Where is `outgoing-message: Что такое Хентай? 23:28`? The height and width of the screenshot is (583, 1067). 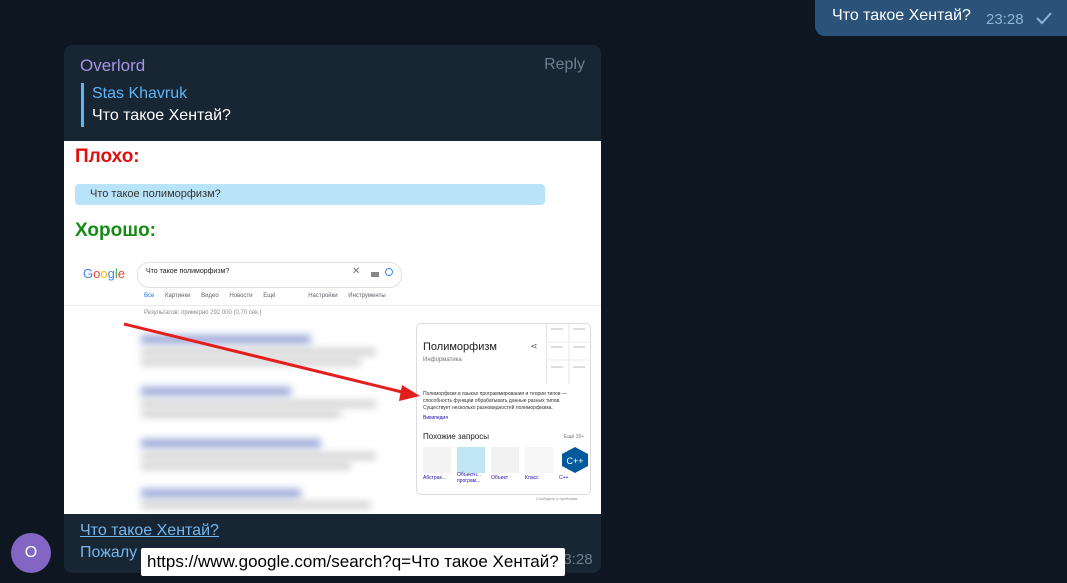
outgoing-message: Что такое Хентай? 23:28 is located at coordinates (941, 18).